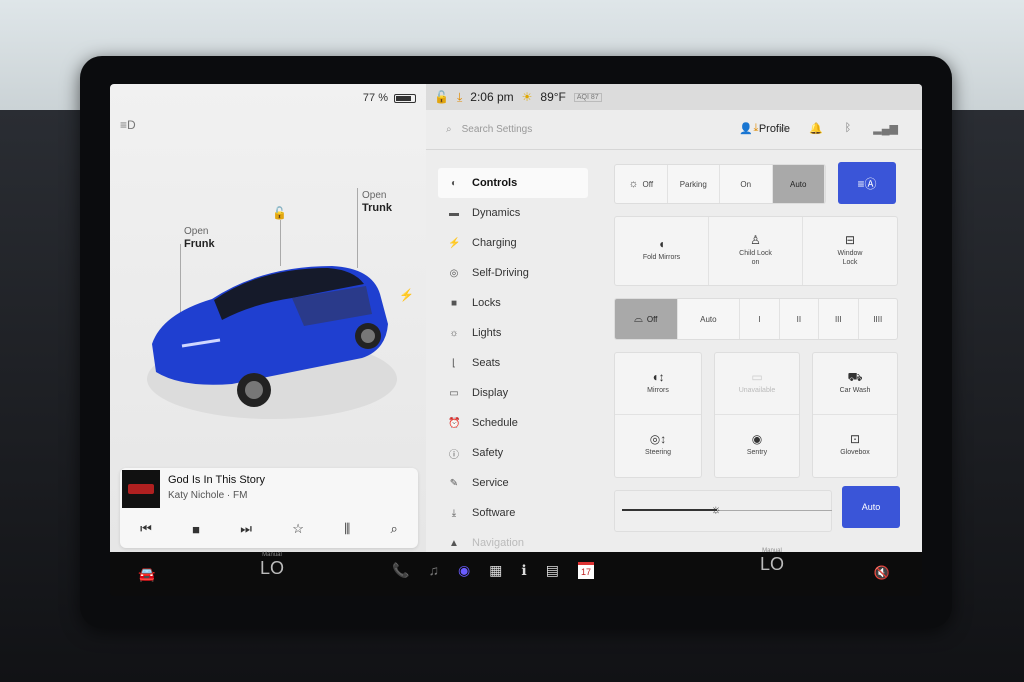 The width and height of the screenshot is (1024, 682). Describe the element at coordinates (816, 128) in the screenshot. I see `bell-icon: 🔔` at that location.